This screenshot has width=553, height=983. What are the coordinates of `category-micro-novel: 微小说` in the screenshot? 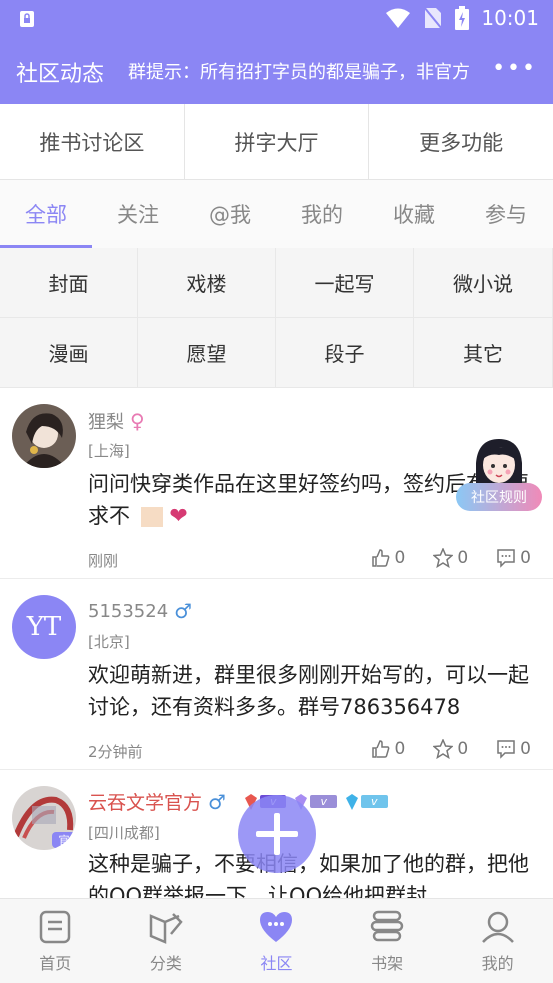 It's located at (483, 283).